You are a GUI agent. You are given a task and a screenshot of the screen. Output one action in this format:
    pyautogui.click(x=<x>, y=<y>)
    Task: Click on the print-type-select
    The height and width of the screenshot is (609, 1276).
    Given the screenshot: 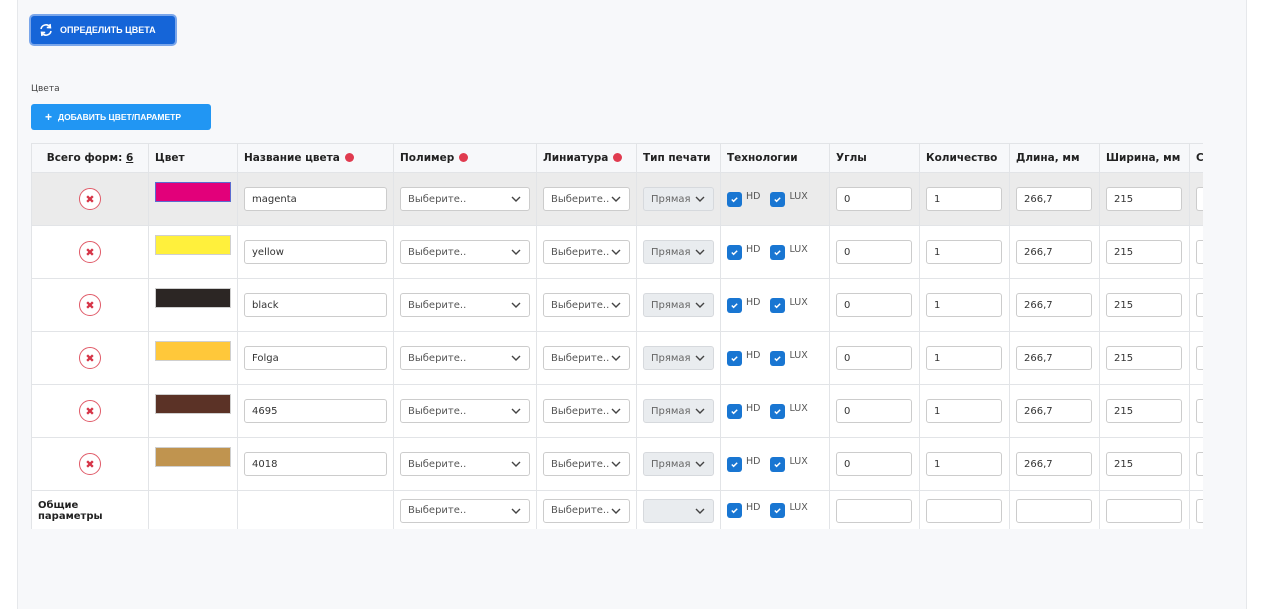 What is the action you would take?
    pyautogui.click(x=678, y=510)
    